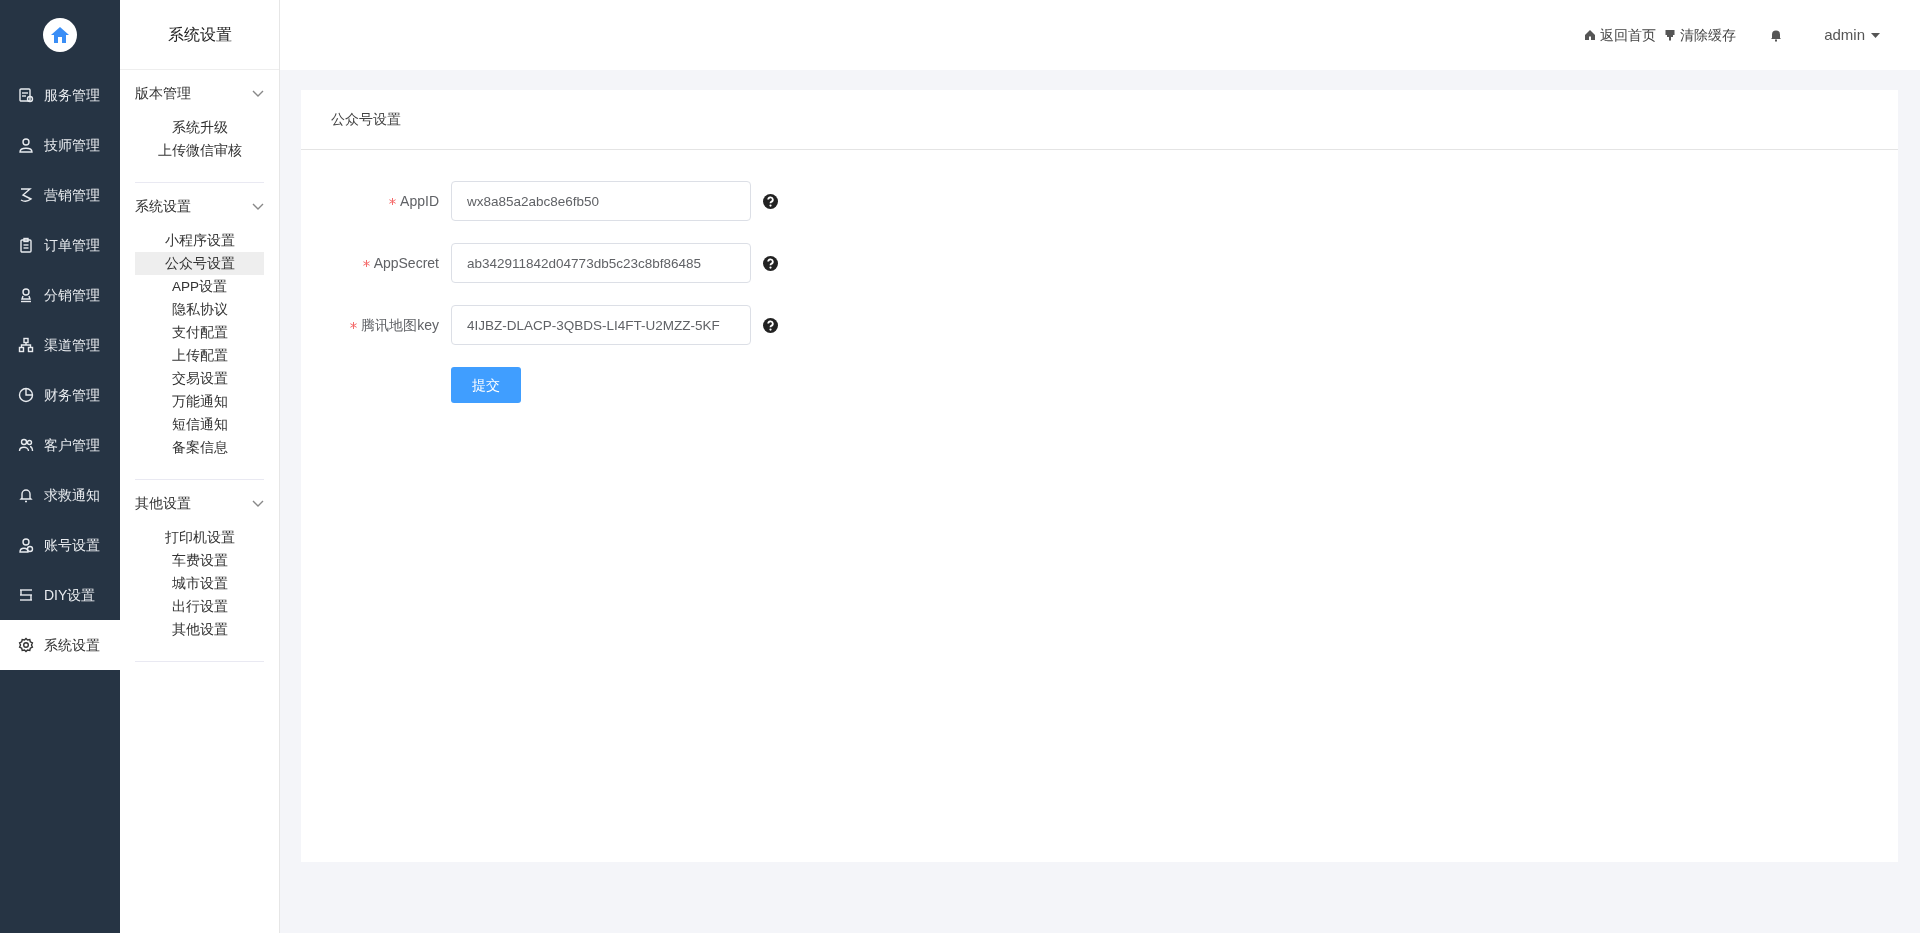 This screenshot has width=1920, height=933. Describe the element at coordinates (60, 495) in the screenshot. I see `nav-item: 求救通知` at that location.